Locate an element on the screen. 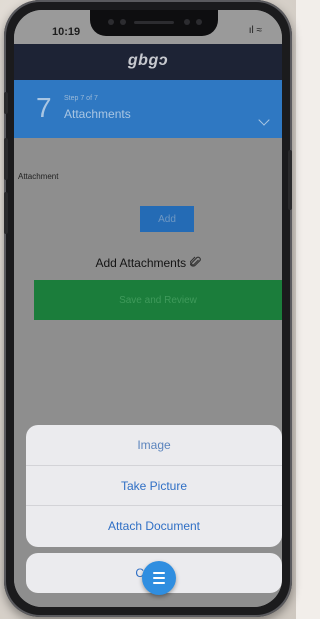 The image size is (320, 619). notch is located at coordinates (154, 23).